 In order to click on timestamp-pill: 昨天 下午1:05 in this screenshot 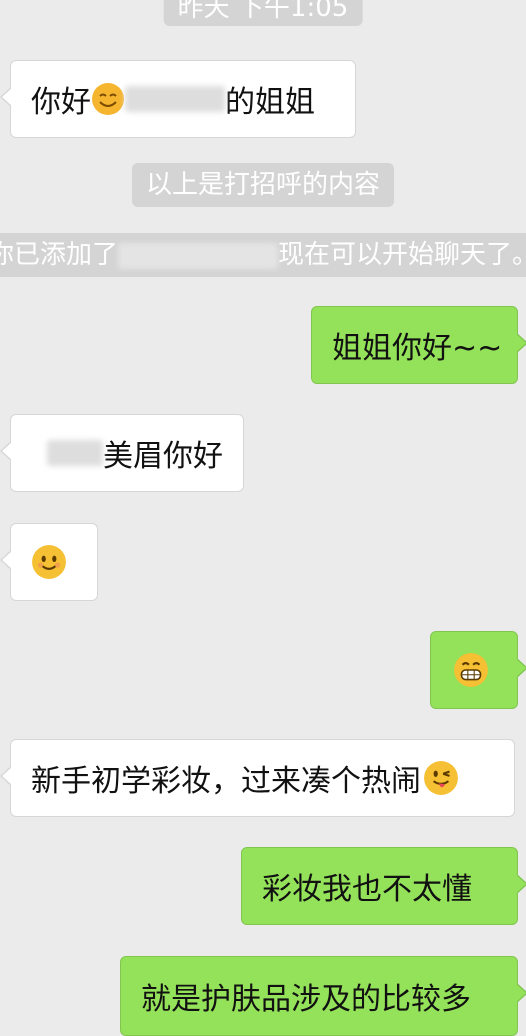, I will do `click(263, 13)`.